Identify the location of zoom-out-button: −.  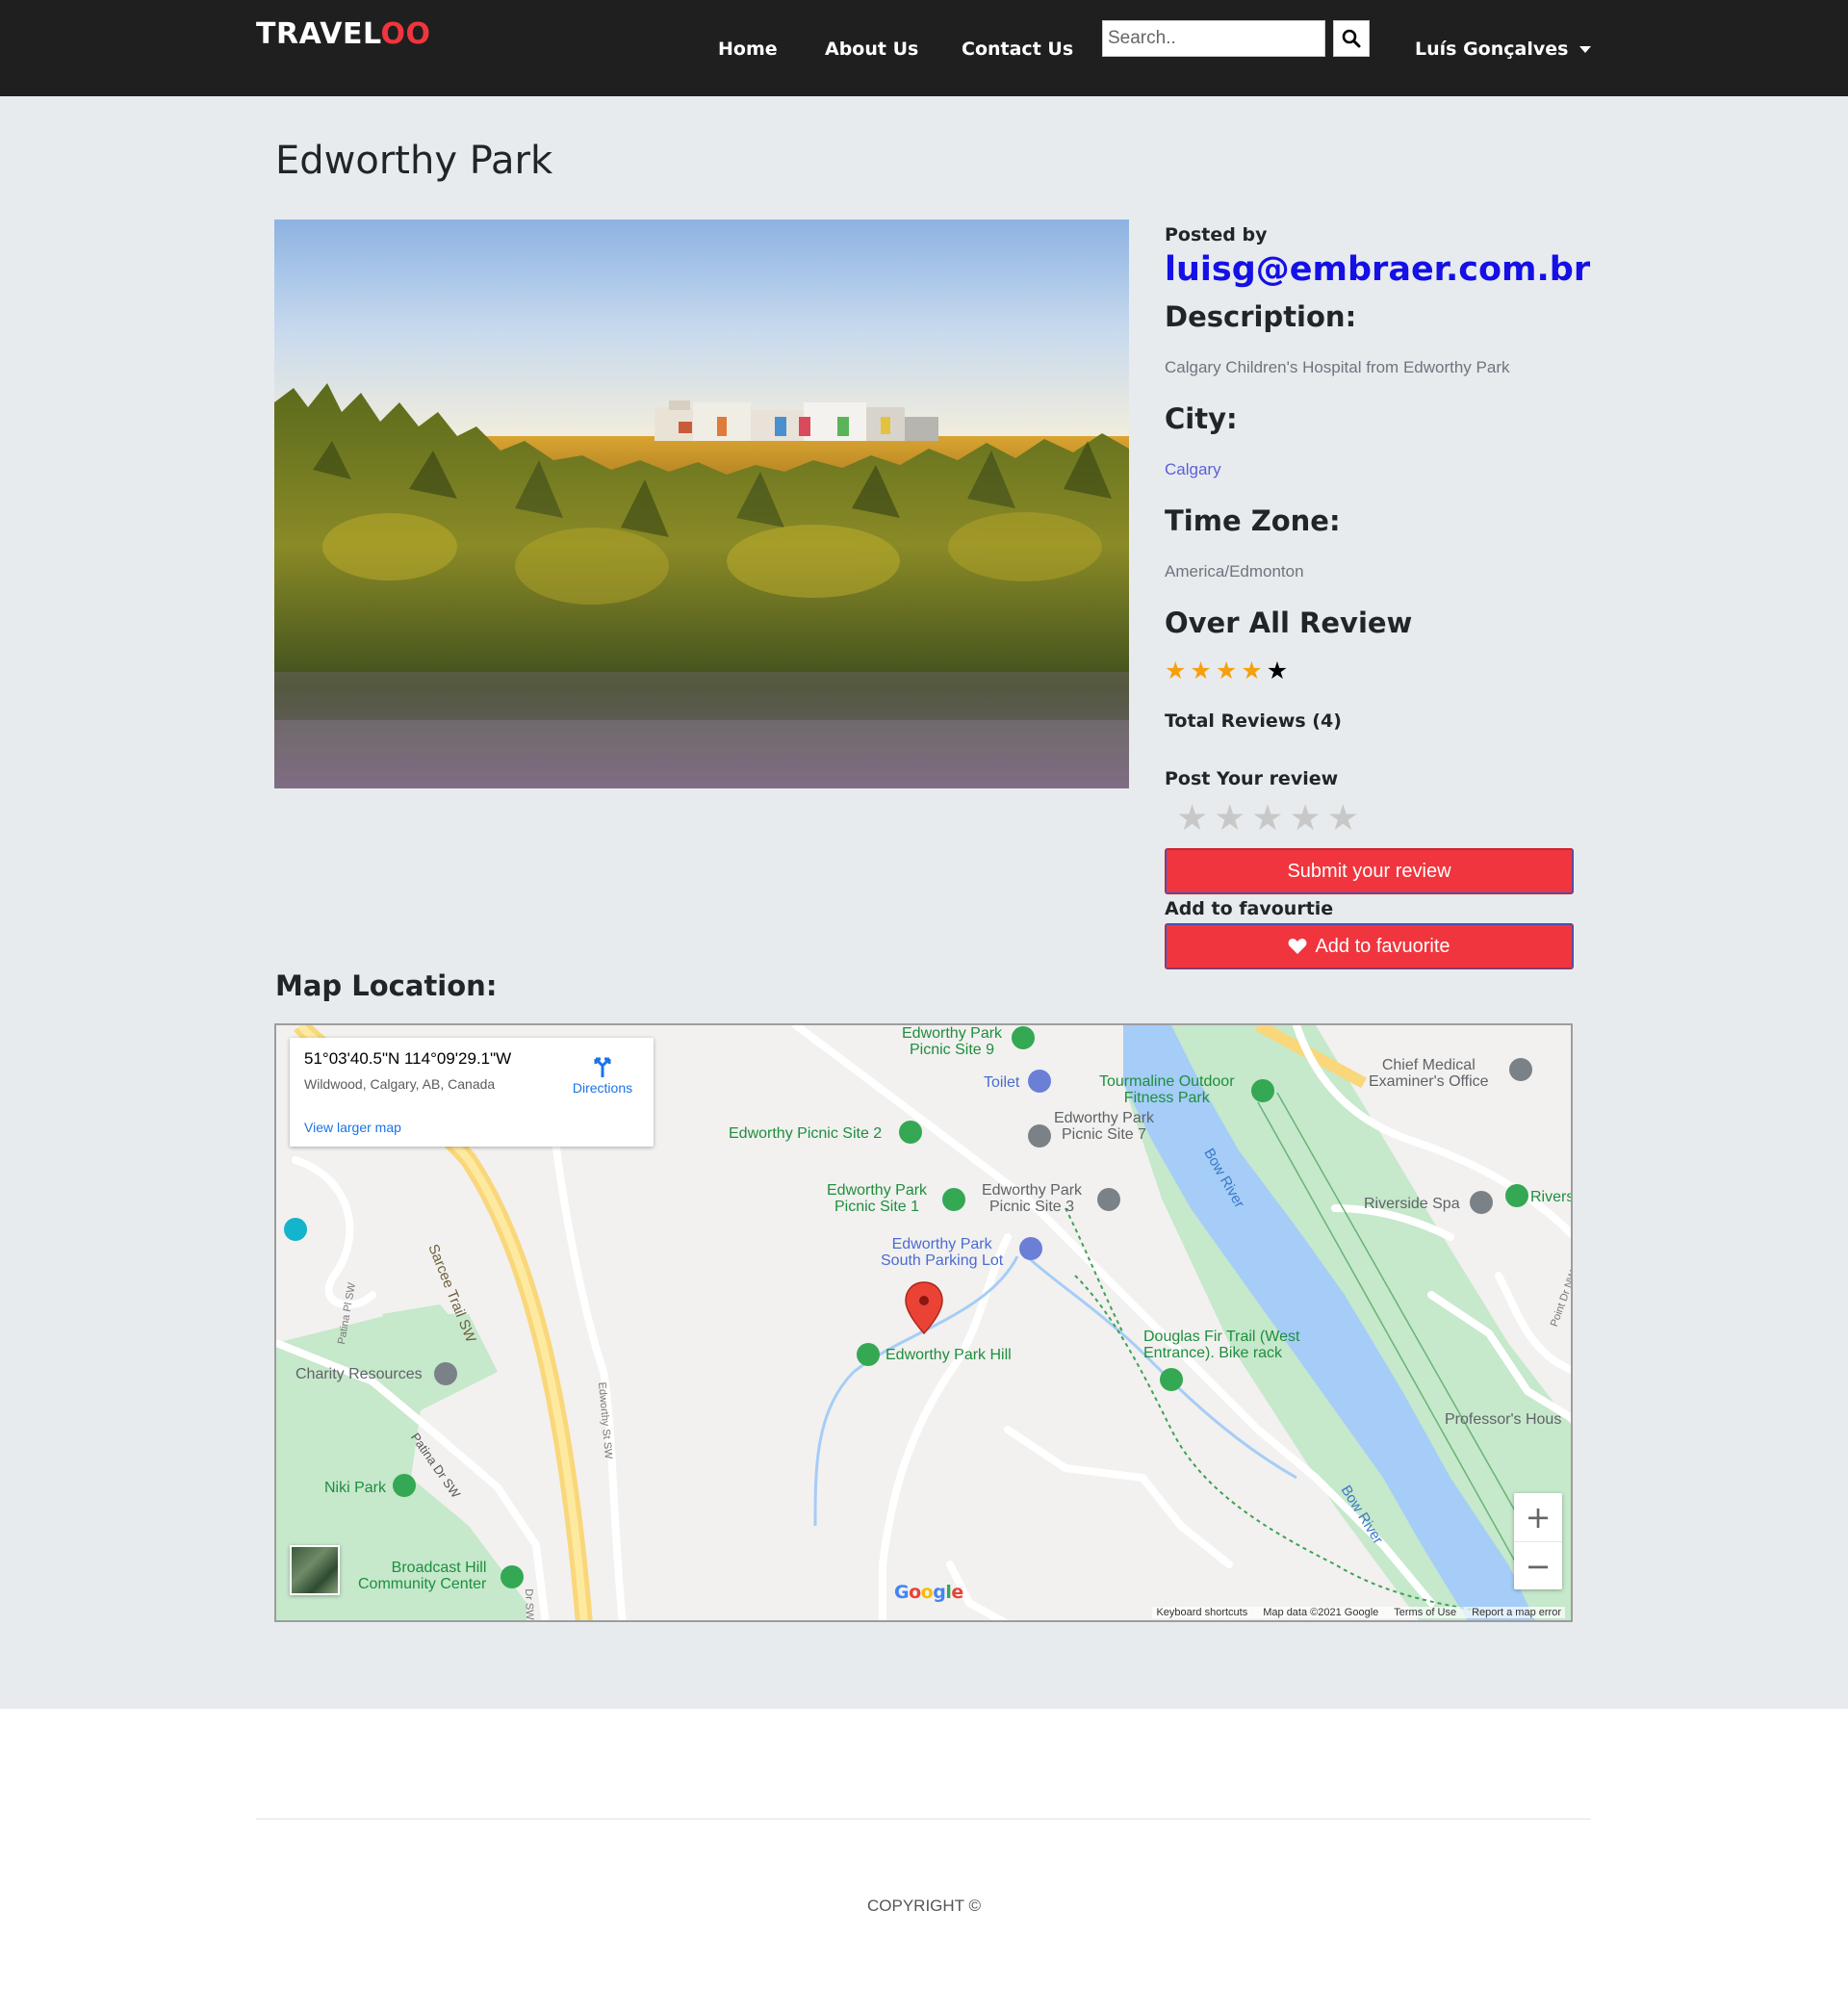
(1538, 1565).